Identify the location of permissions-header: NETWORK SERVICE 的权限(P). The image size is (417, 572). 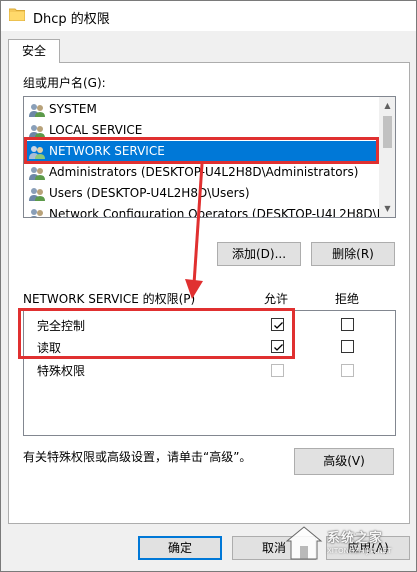
(109, 299).